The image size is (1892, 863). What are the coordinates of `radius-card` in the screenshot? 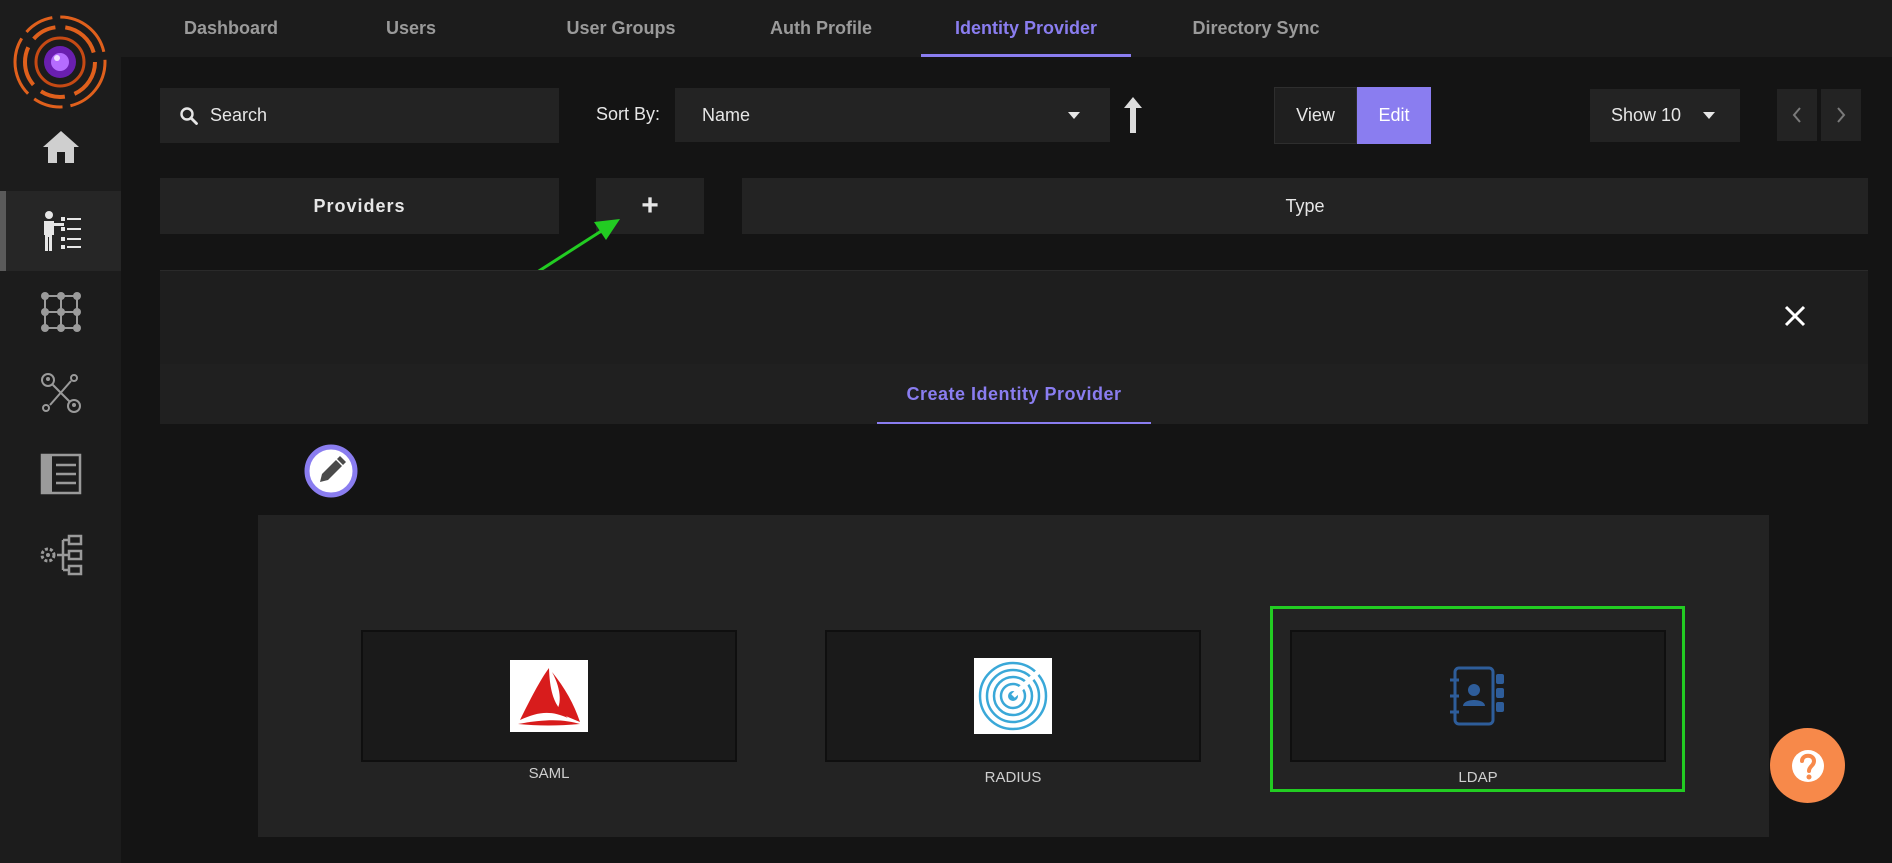 It's located at (1013, 696).